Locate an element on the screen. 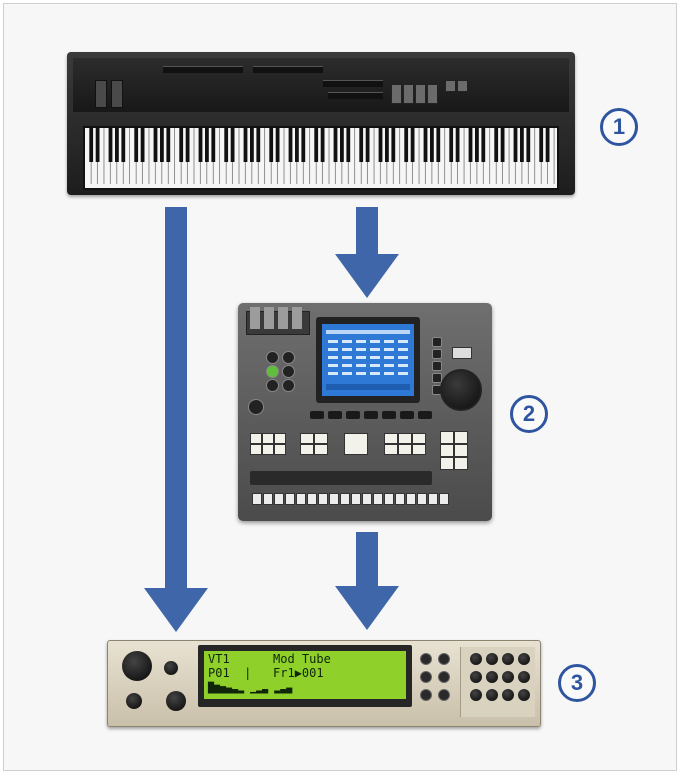 This screenshot has height=776, width=682. sequencer-workstation-icon is located at coordinates (365, 412).